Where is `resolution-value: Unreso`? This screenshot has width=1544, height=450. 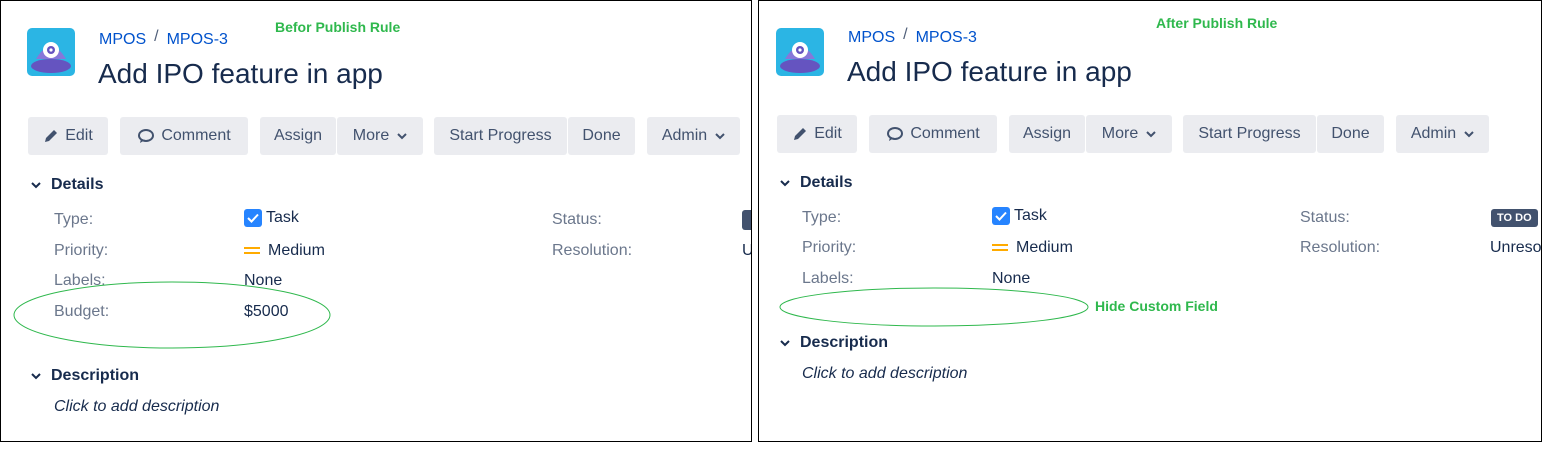
resolution-value: Unreso is located at coordinates (1516, 247).